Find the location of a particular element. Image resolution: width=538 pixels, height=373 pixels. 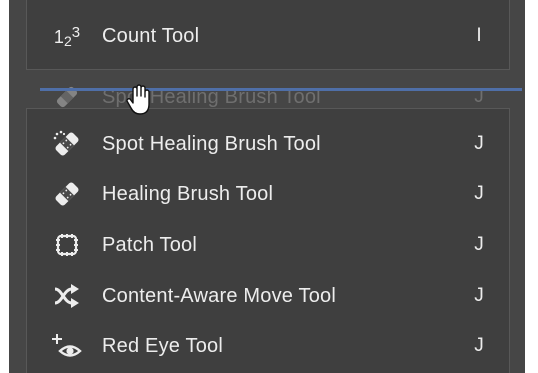

hand-cursor-icon is located at coordinates (139, 100).